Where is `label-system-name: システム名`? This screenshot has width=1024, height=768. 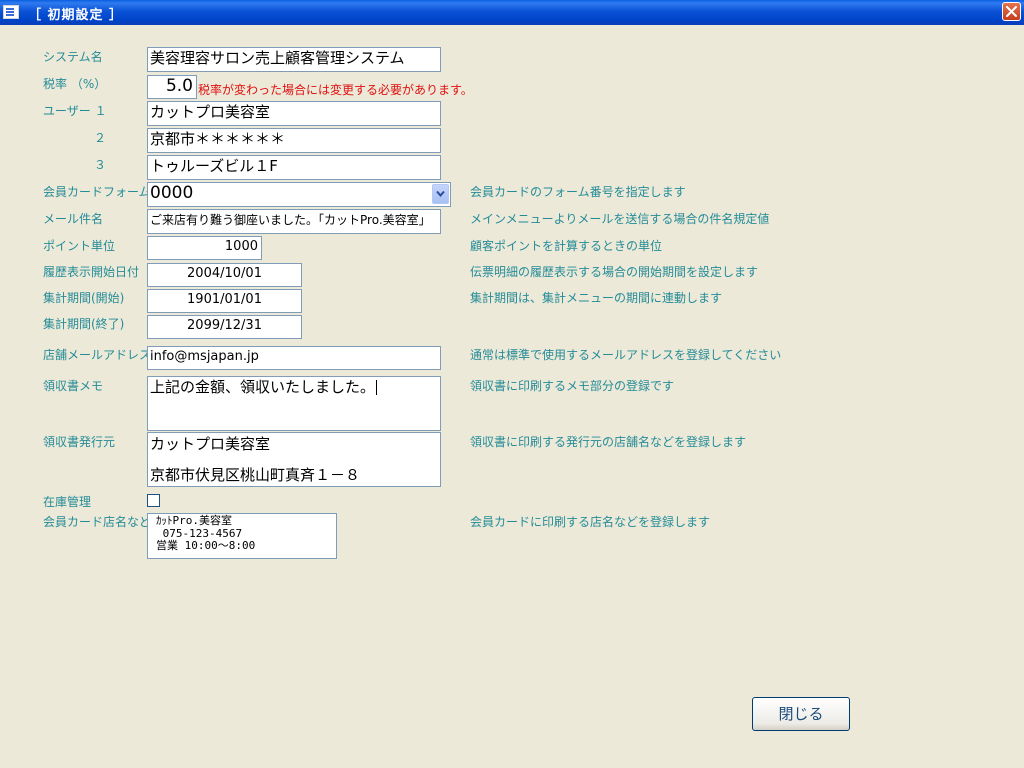 label-system-name: システム名 is located at coordinates (73, 57).